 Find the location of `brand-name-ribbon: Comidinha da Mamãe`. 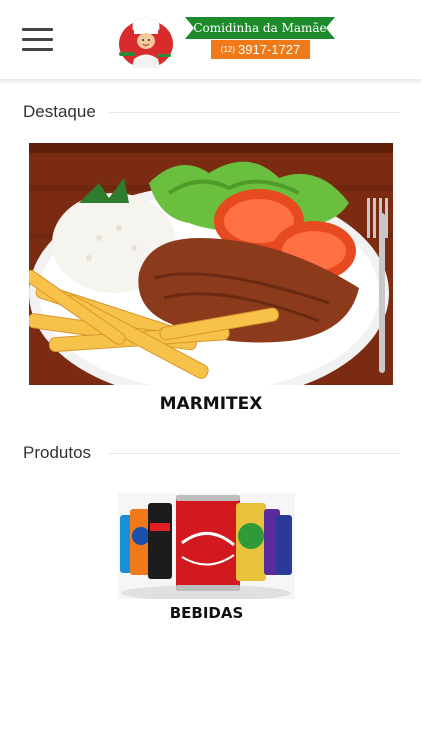

brand-name-ribbon: Comidinha da Mamãe is located at coordinates (260, 28).